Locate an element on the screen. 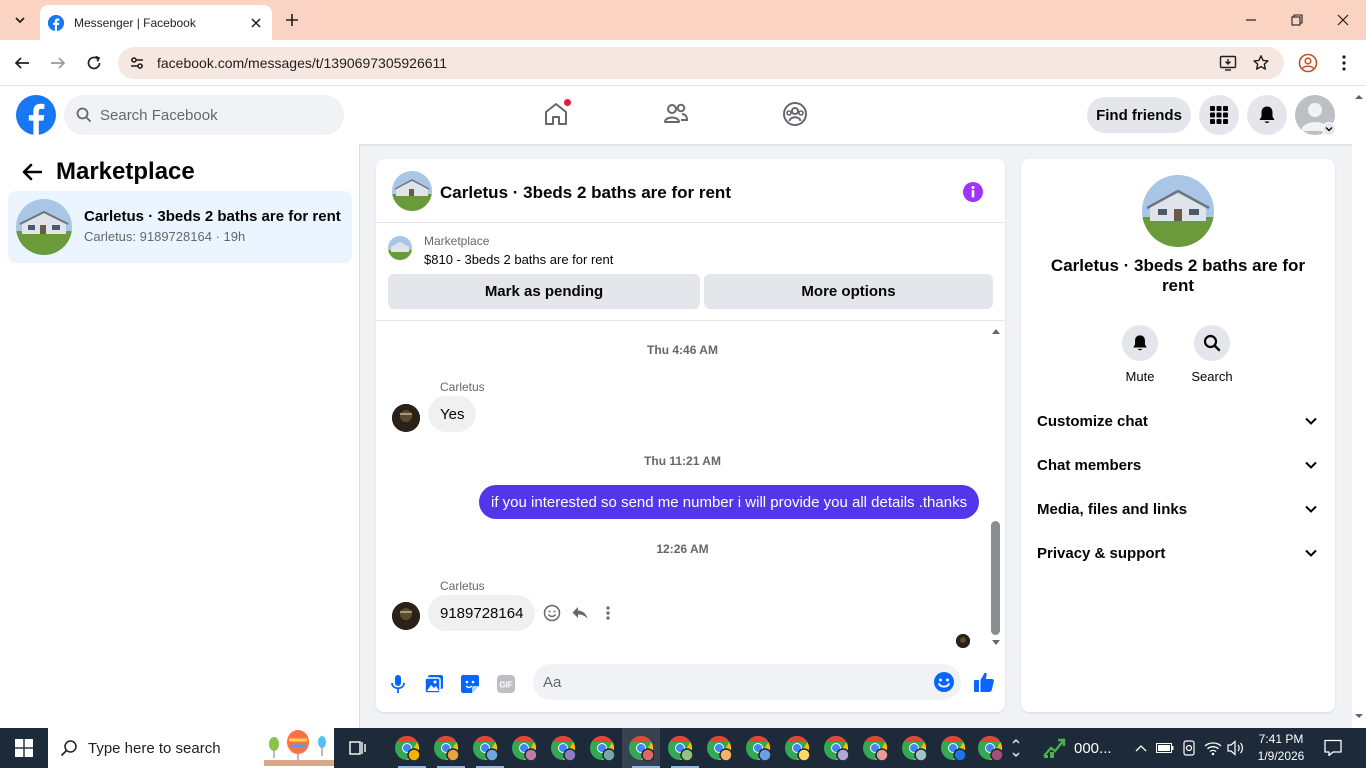  privacy-support-section: Privacy & support is located at coordinates (1178, 553).